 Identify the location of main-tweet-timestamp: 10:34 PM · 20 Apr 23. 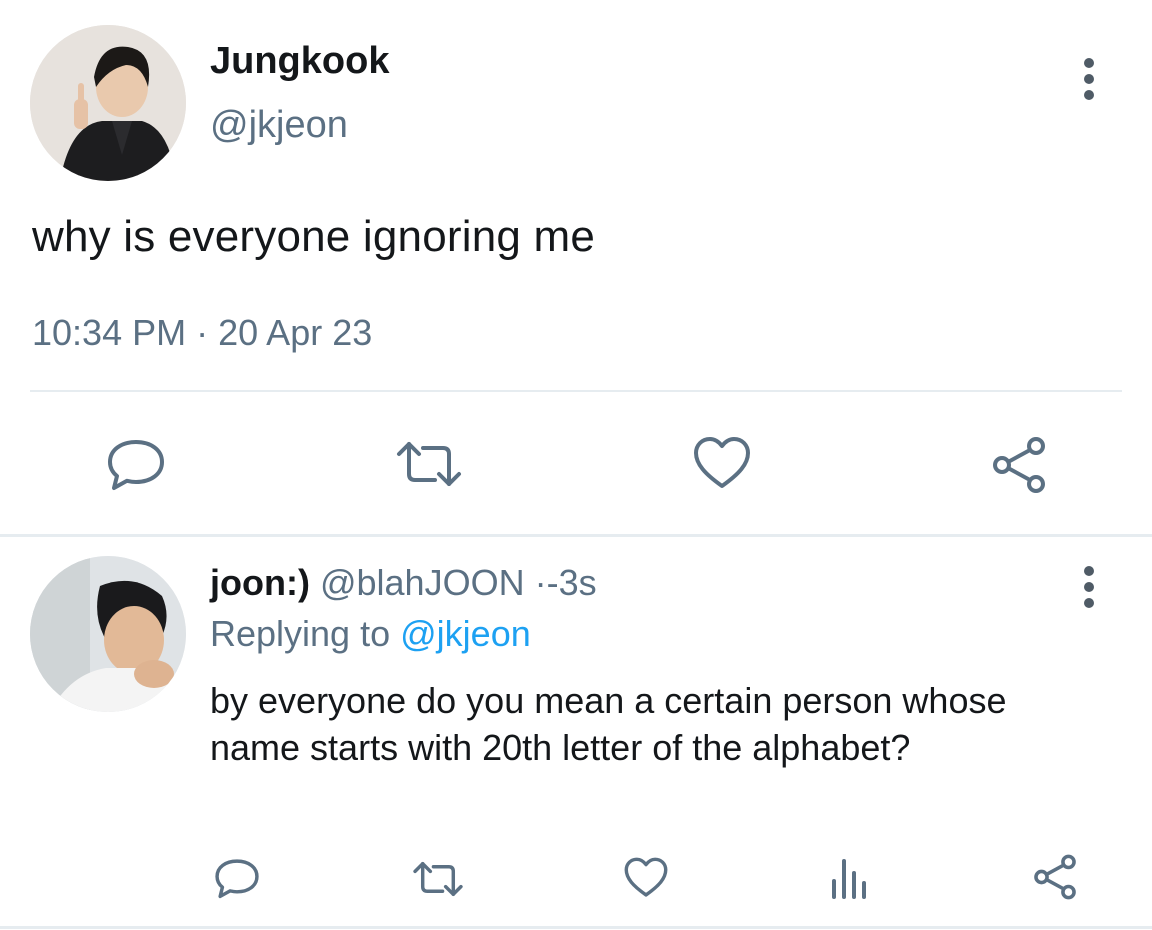
(202, 333).